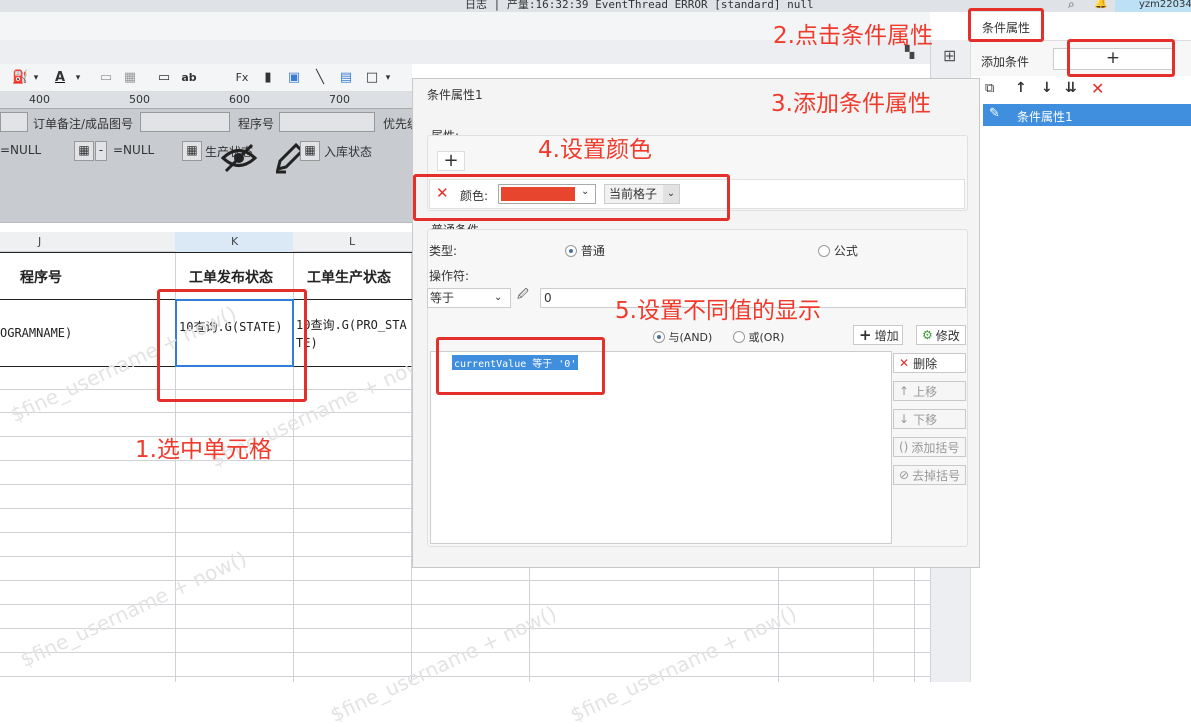 The width and height of the screenshot is (1191, 727). What do you see at coordinates (469, 298) in the screenshot?
I see `operator-select: 等于 ⌄` at bounding box center [469, 298].